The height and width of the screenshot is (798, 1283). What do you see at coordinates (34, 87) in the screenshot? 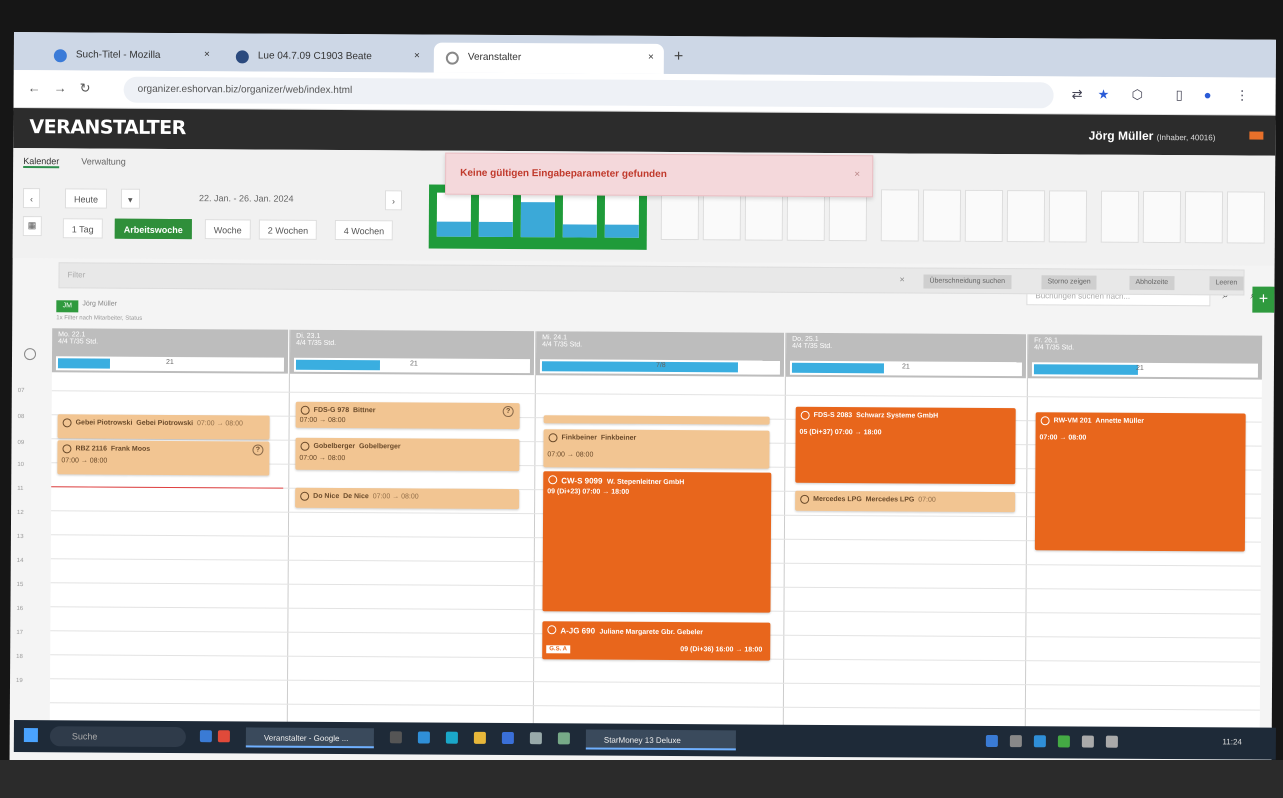
I see `back-icon: ←` at bounding box center [34, 87].